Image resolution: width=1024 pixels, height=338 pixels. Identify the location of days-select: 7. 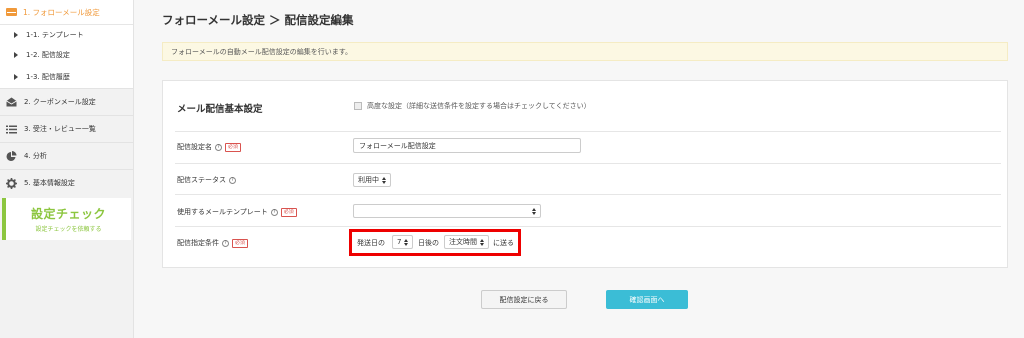
(402, 242).